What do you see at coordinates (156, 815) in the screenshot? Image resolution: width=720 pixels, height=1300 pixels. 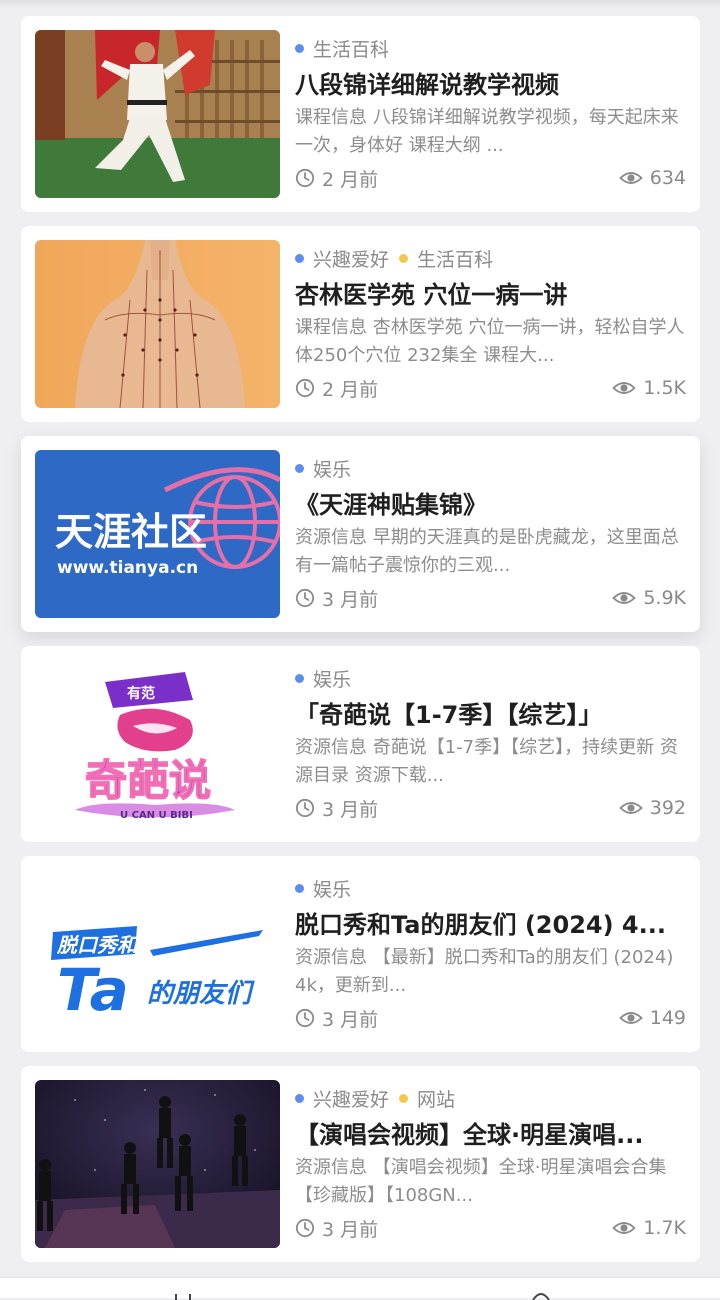 I see `qipa-sub: U CAN U BIBI` at bounding box center [156, 815].